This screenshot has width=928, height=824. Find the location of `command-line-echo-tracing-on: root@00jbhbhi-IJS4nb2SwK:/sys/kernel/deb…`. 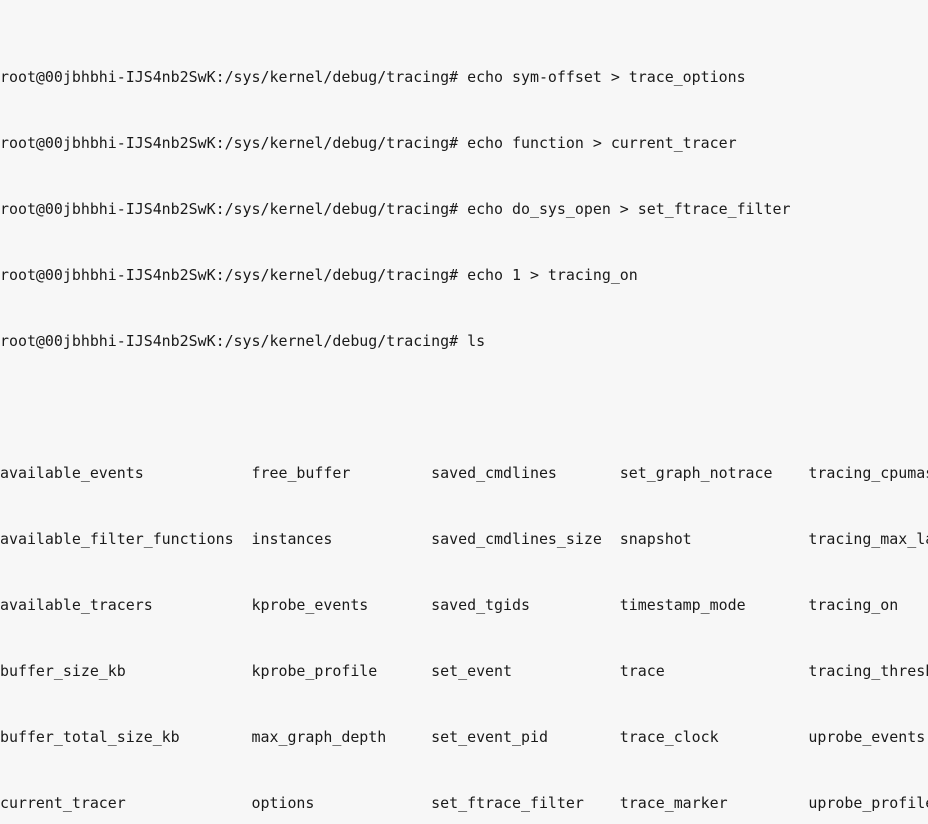

command-line-echo-tracing-on: root@00jbhbhi-IJS4nb2SwK:/sys/kernel/deb… is located at coordinates (319, 275).